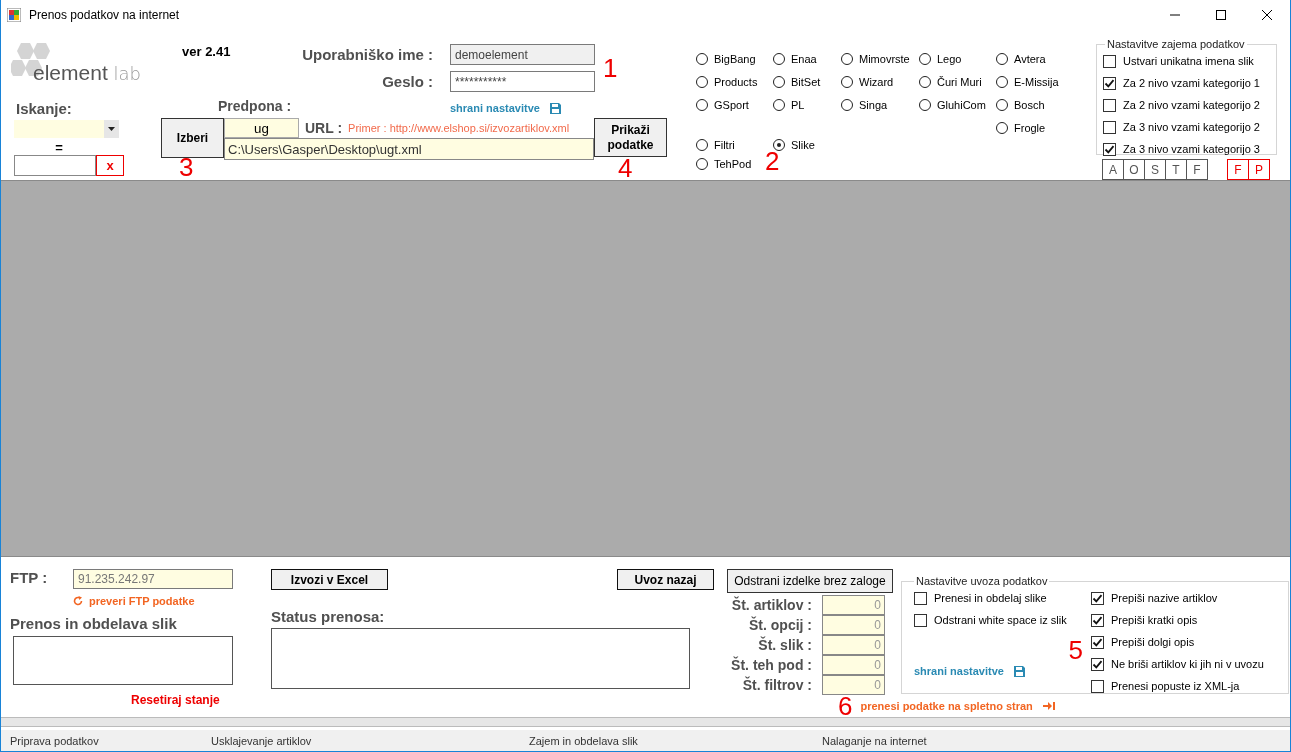  I want to click on radio-label: E-Missija, so click(1036, 81).